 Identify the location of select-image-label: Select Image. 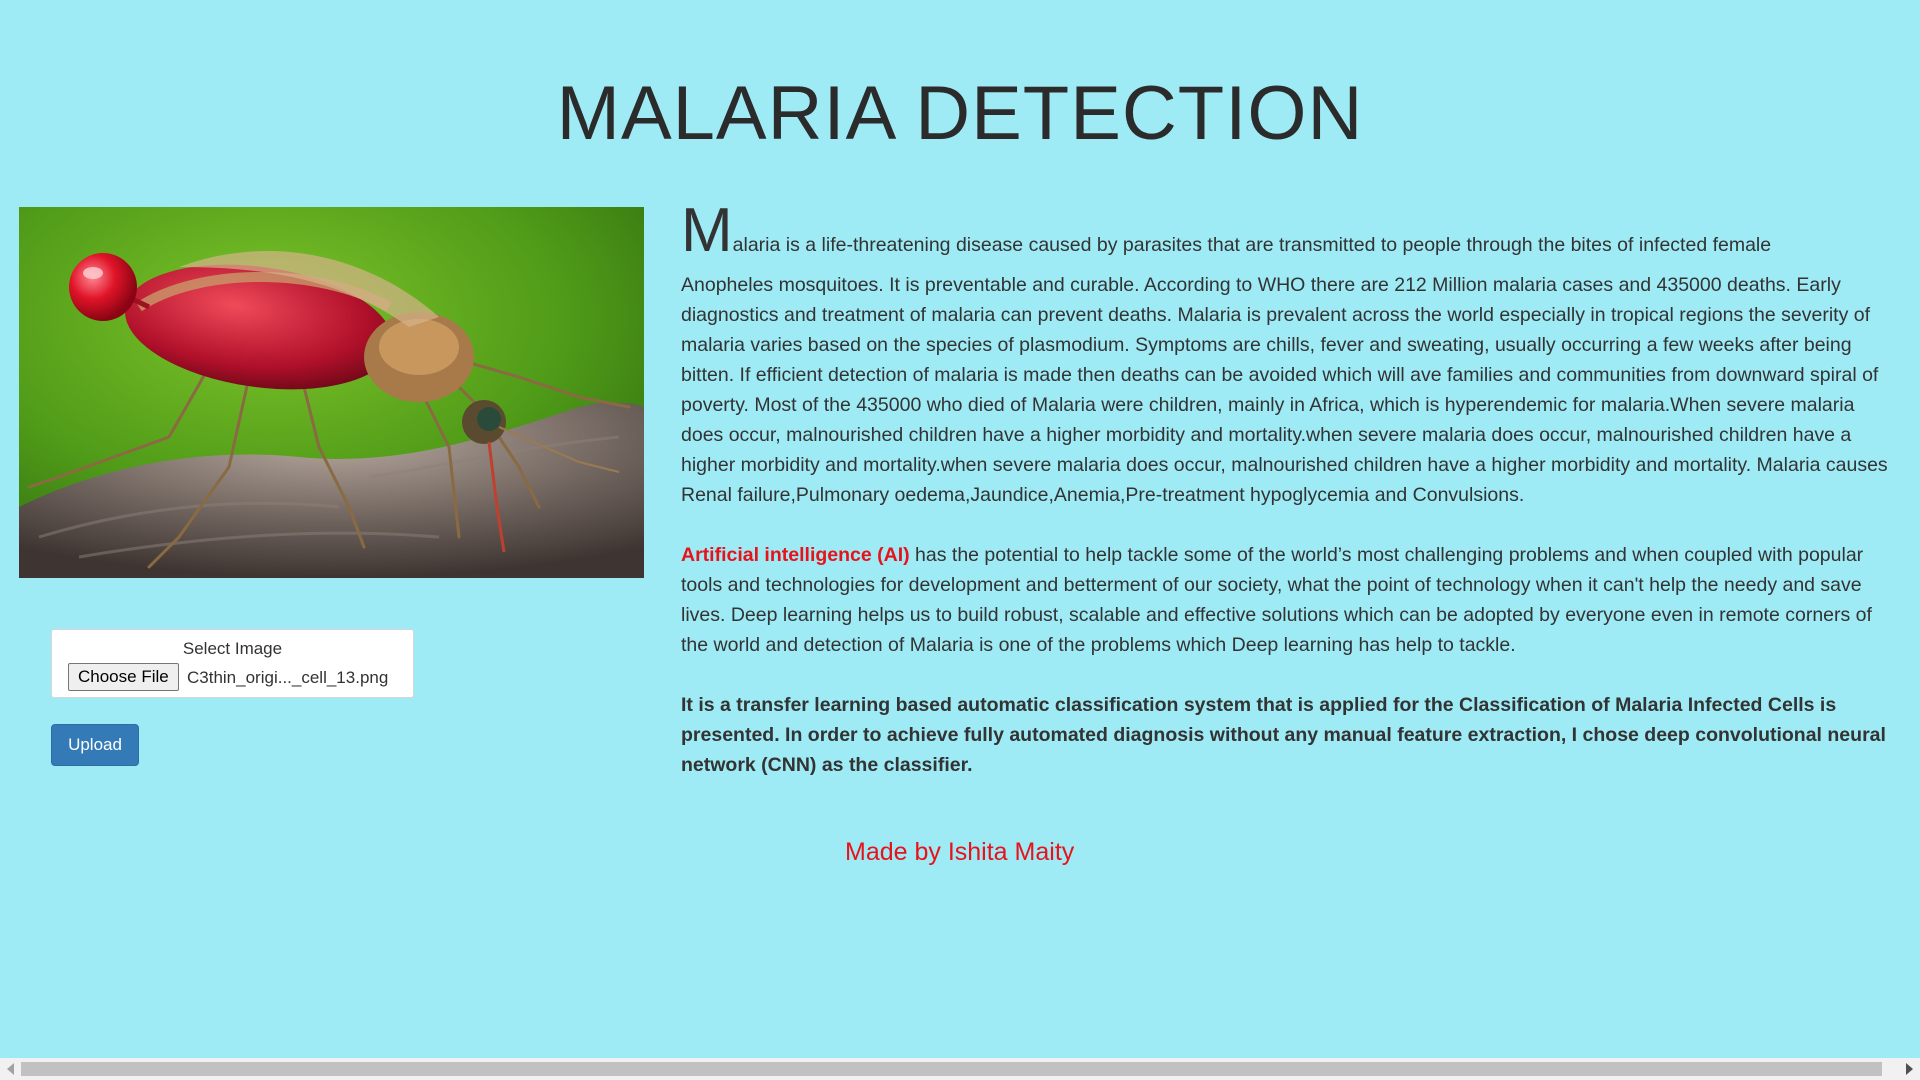
(232, 648).